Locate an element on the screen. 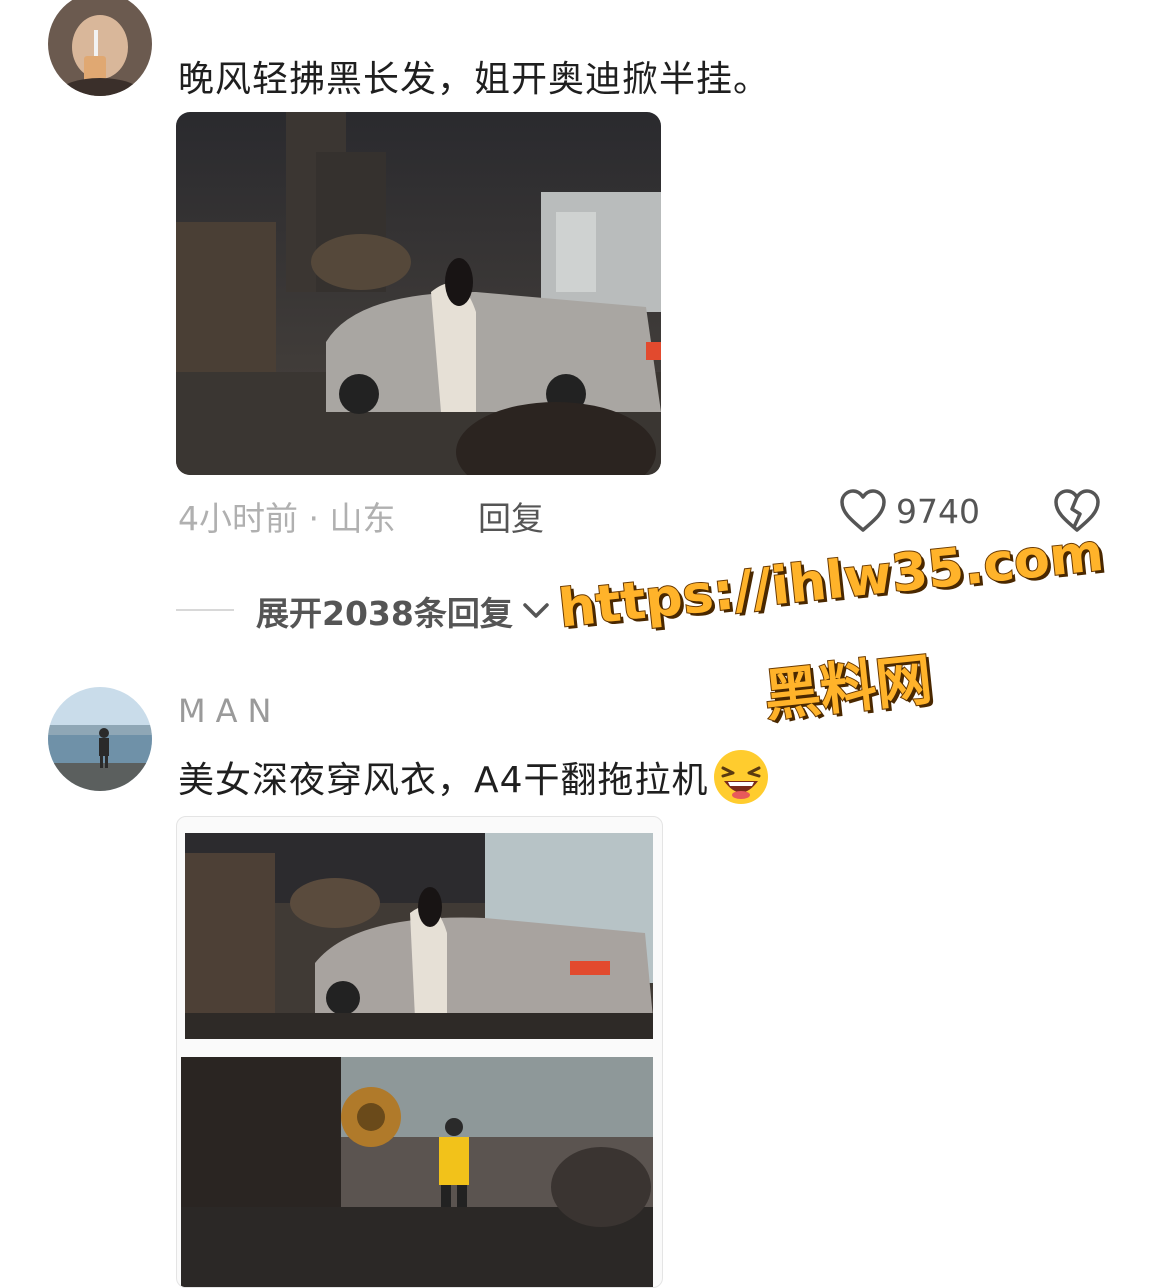  comment-text-row: 美女深夜穿风衣，A4干翻拖拉机 is located at coordinates (474, 777).